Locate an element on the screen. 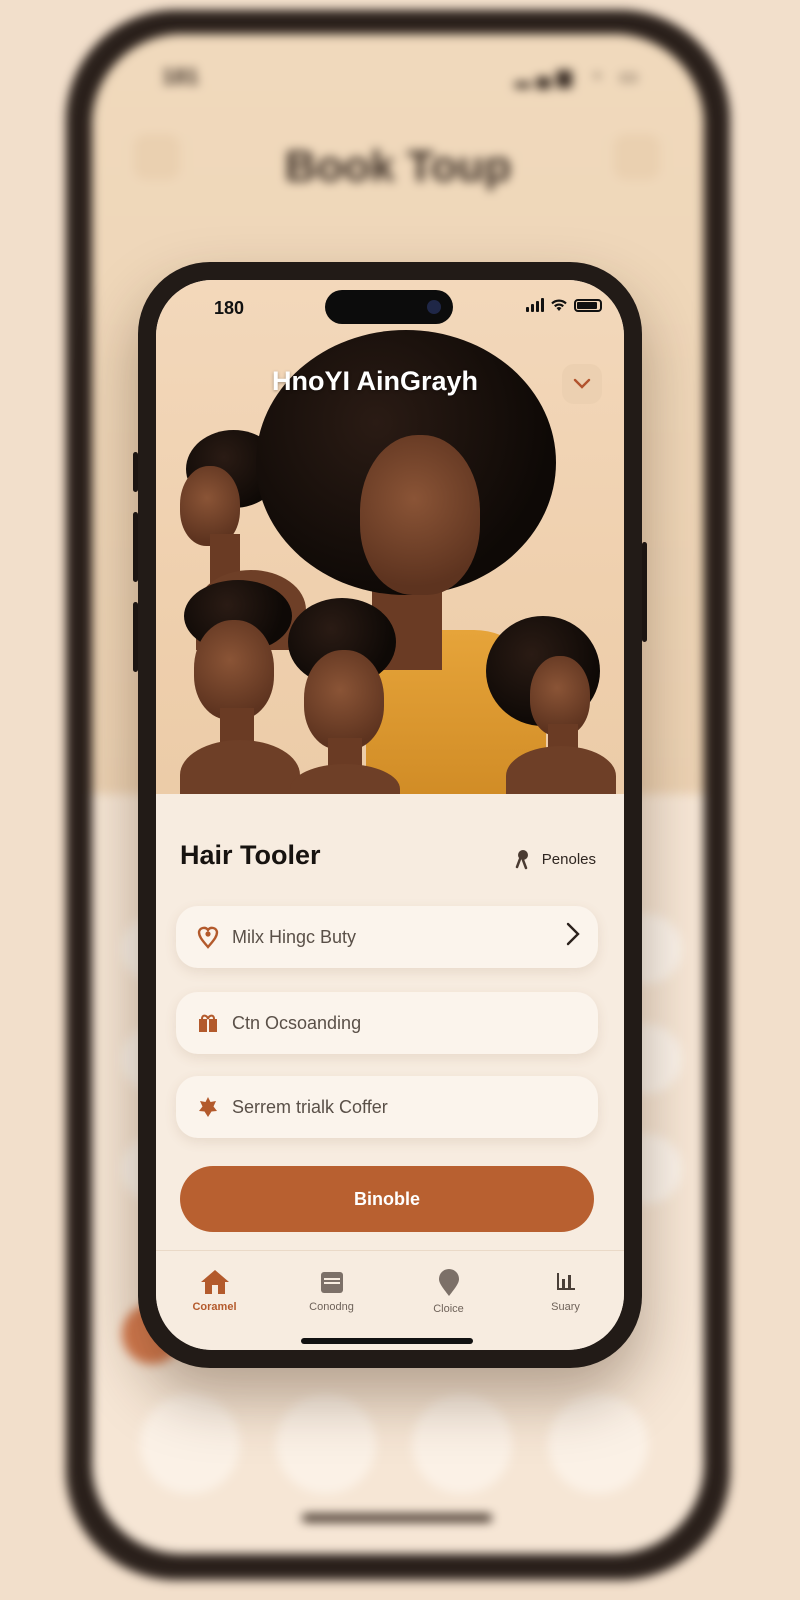 The height and width of the screenshot is (1600, 800). tab-bar: Coramel Conodng Cloice Suary is located at coordinates (390, 1300).